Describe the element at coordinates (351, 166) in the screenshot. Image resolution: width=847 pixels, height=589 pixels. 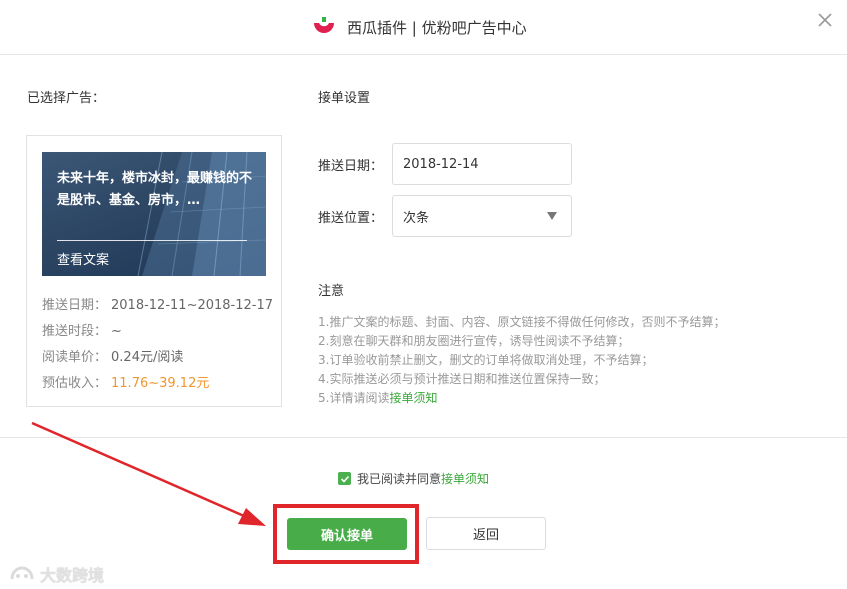
I see `push-date-label: 推送日期：` at that location.